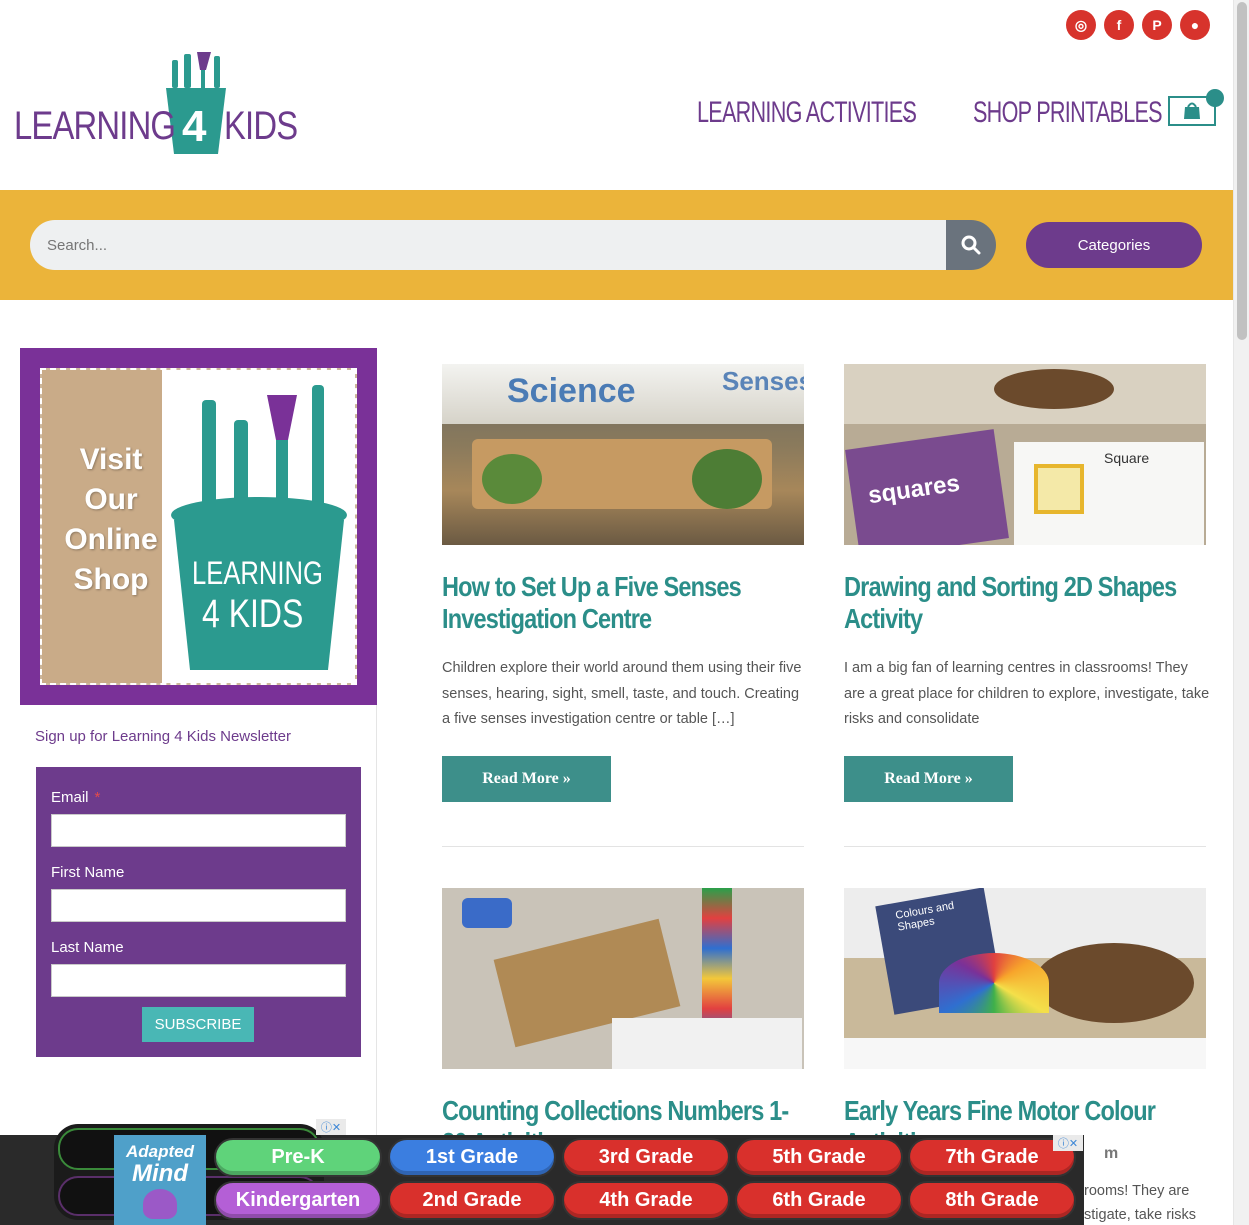 This screenshot has height=1225, width=1249. I want to click on facebook-icon: f, so click(1119, 25).